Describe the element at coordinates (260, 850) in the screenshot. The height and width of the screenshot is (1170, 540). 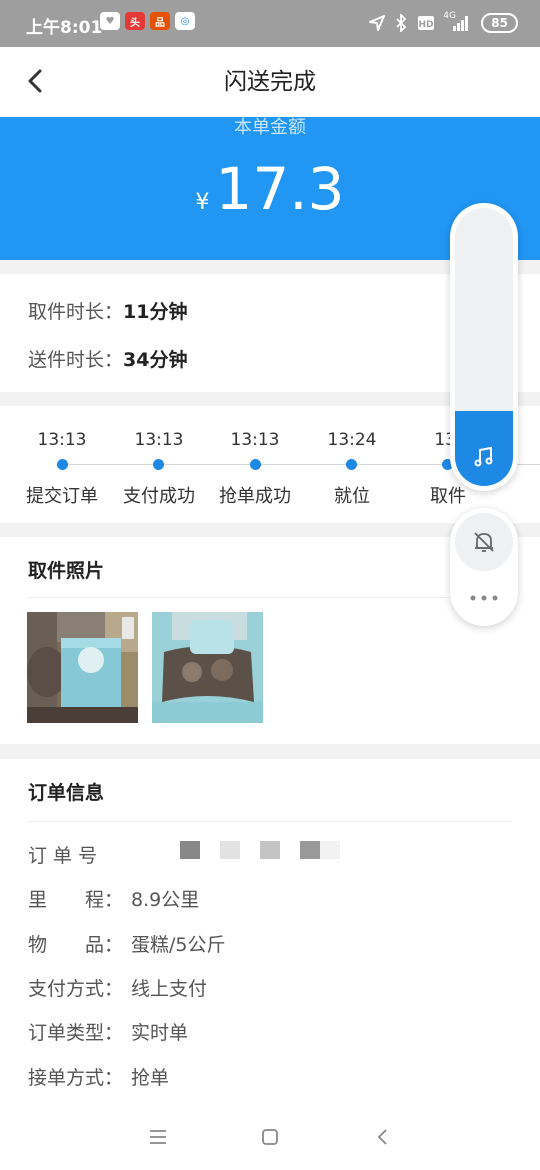
I see `order-number-redacted` at that location.